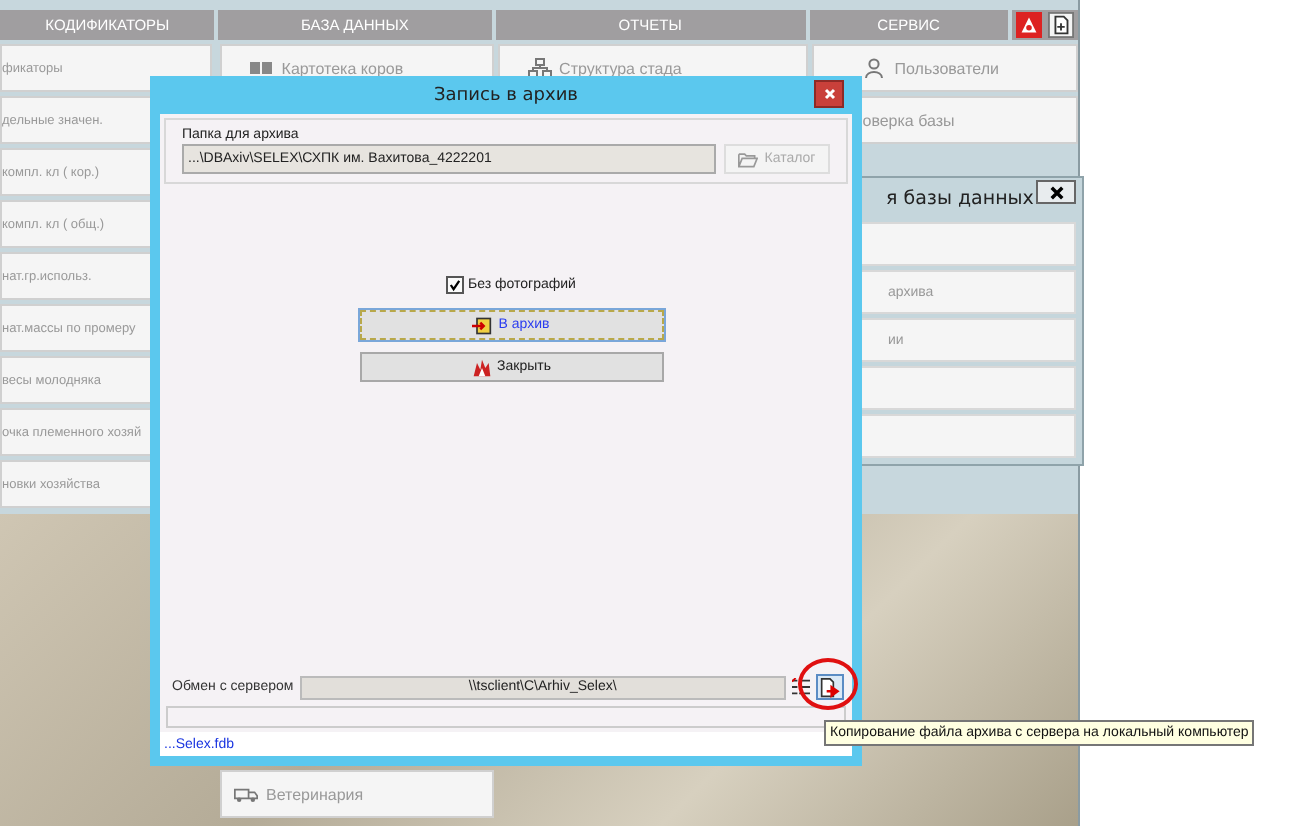  I want to click on copy-button, so click(830, 687).